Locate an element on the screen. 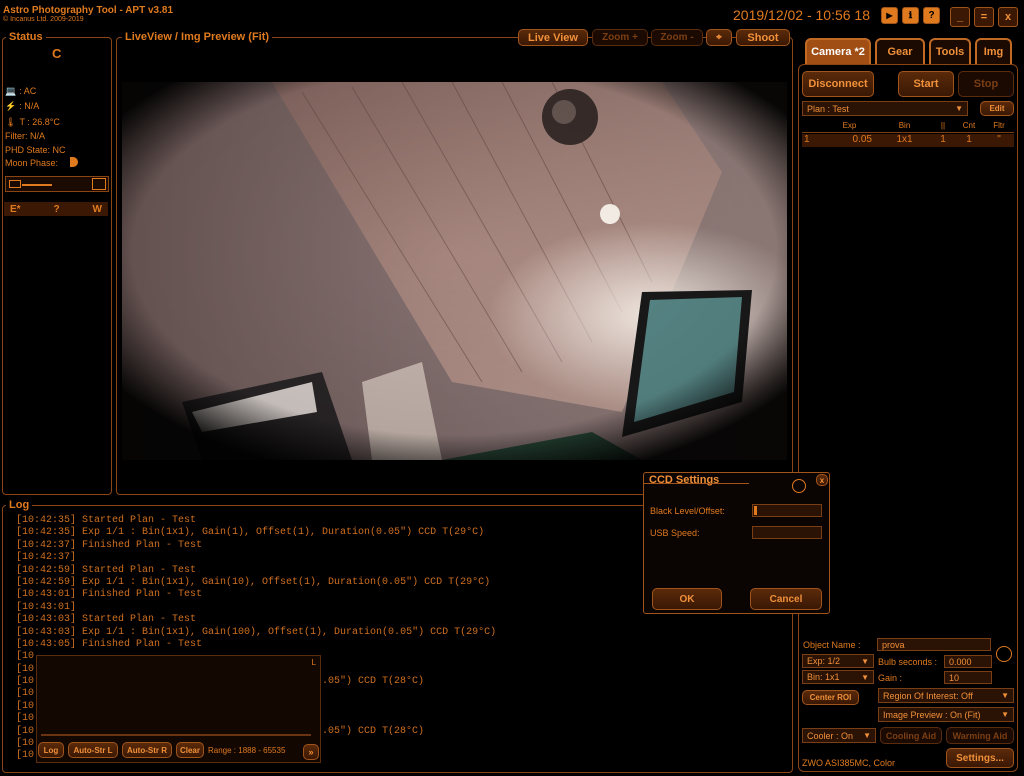  camera-name: ZWO ASI385MC, Color is located at coordinates (849, 763).